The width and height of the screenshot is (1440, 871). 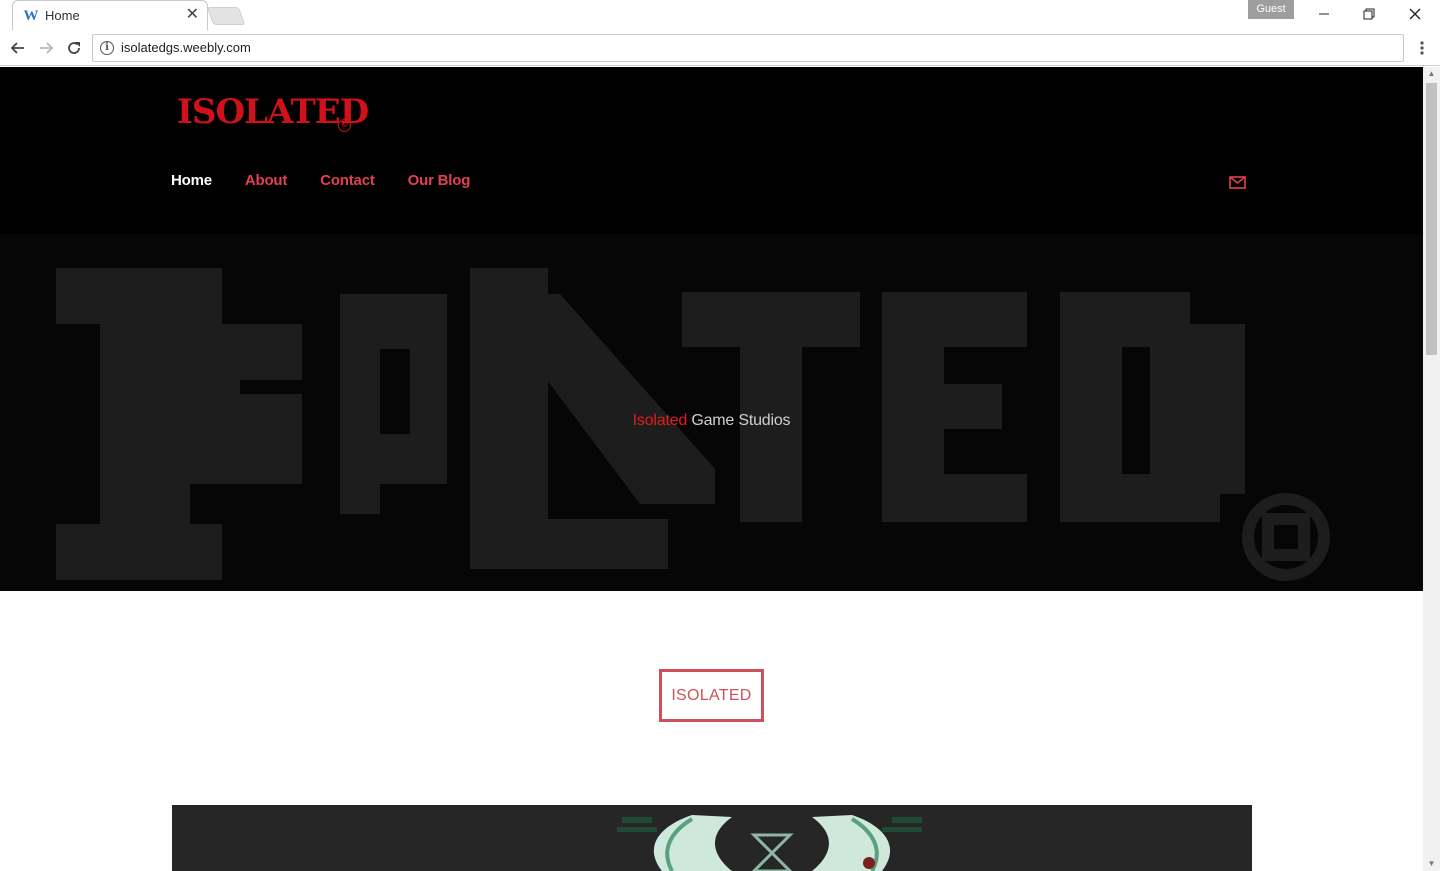 What do you see at coordinates (191, 180) in the screenshot?
I see `nav-home: Home` at bounding box center [191, 180].